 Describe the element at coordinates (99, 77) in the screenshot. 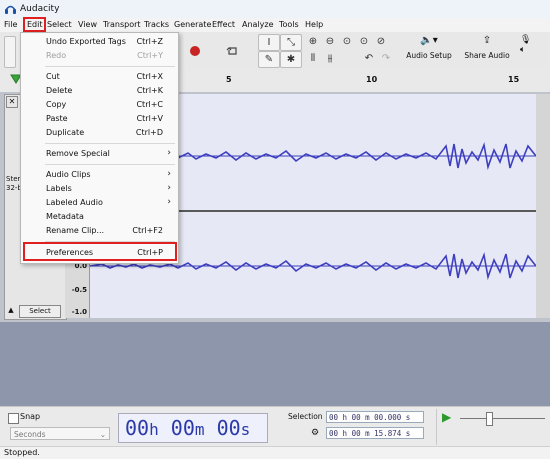

I see `menu-item-cut: Cut Ctrl+X` at that location.